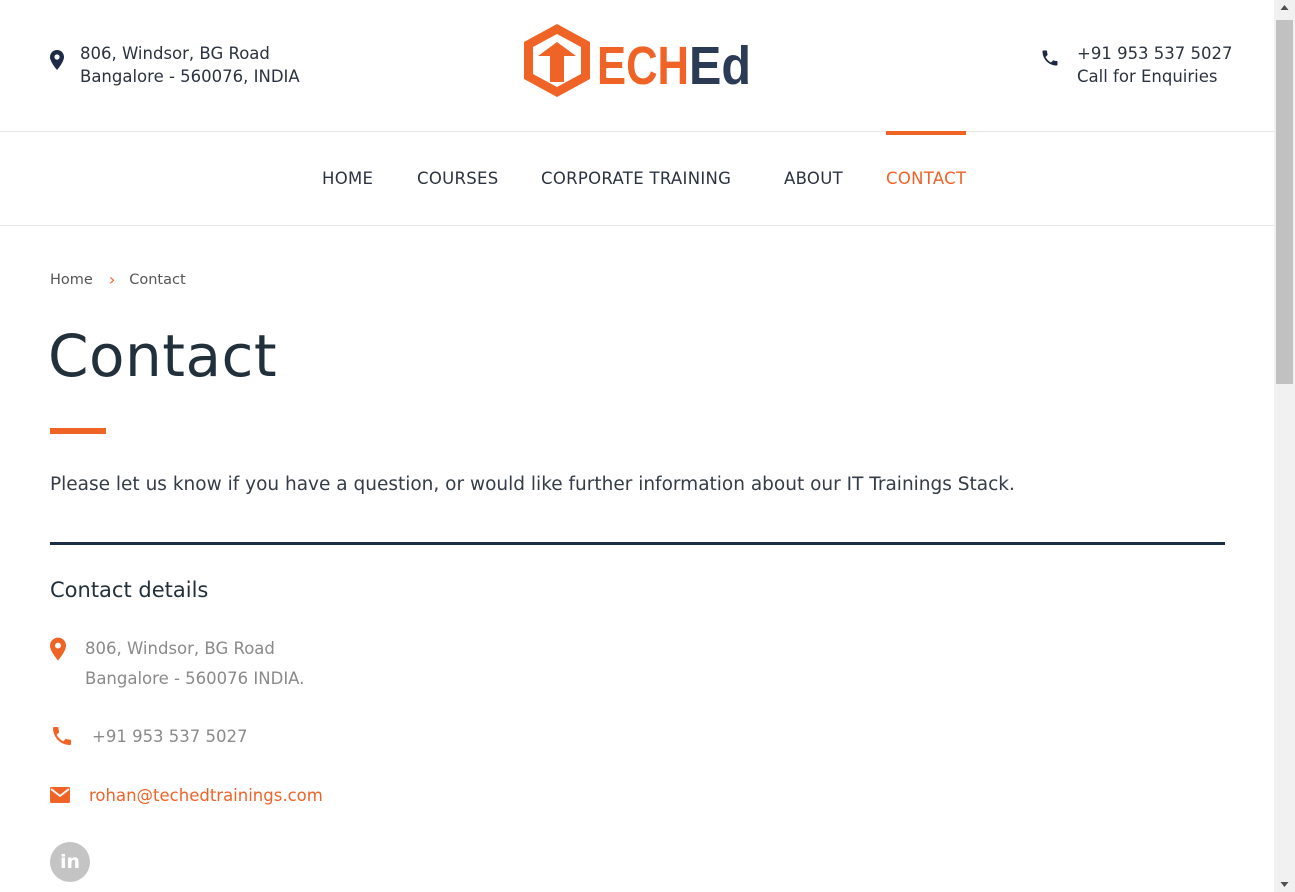  What do you see at coordinates (170, 737) in the screenshot?
I see `contact-phone-text: +91 953 537 5027` at bounding box center [170, 737].